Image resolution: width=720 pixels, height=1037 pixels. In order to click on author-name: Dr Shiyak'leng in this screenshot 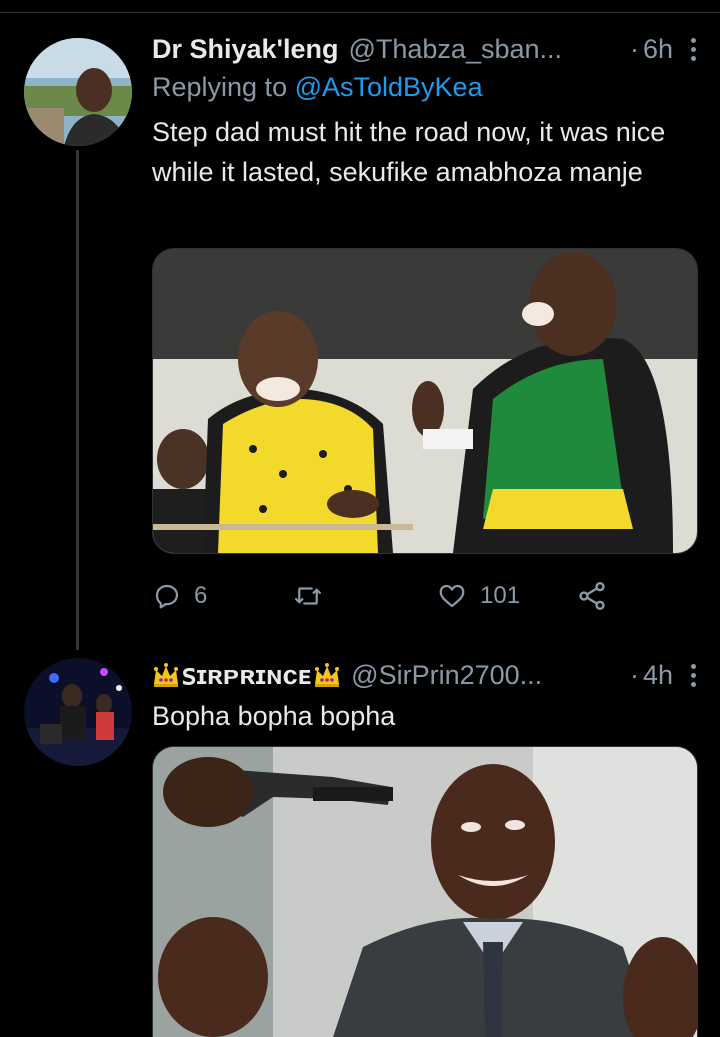, I will do `click(245, 49)`.